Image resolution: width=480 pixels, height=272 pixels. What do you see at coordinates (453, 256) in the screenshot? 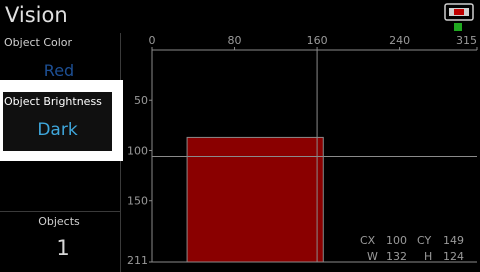
I see `readout-h-value: 124` at bounding box center [453, 256].